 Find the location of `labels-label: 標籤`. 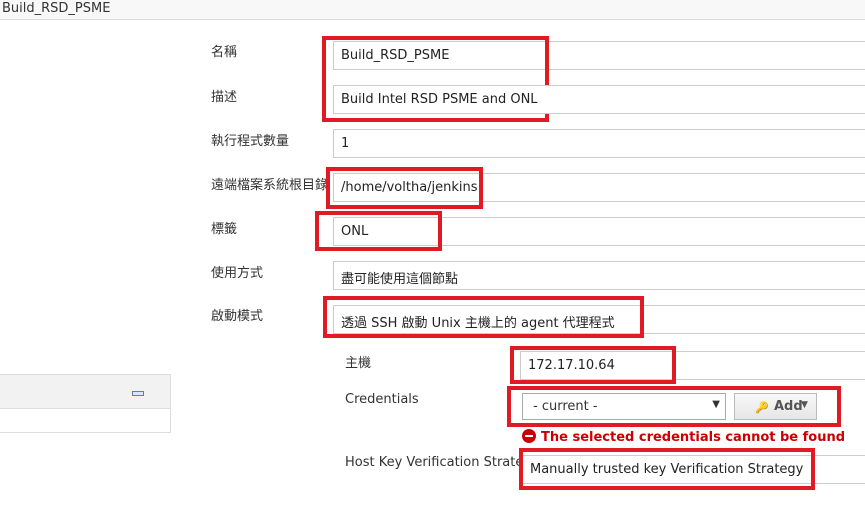

labels-label: 標籤 is located at coordinates (224, 229).